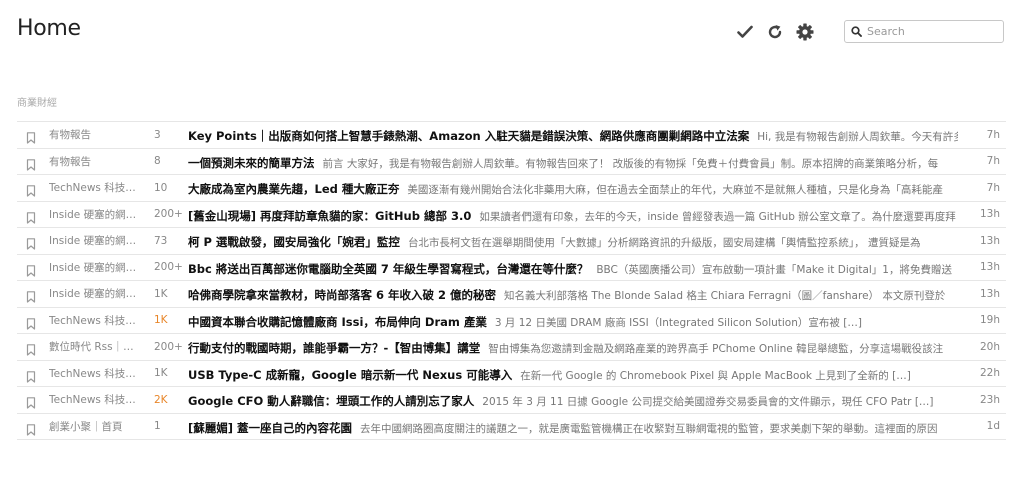  I want to click on article-title: 大廠成為室內農業先趨，Led 種大廠正夯, so click(293, 189).